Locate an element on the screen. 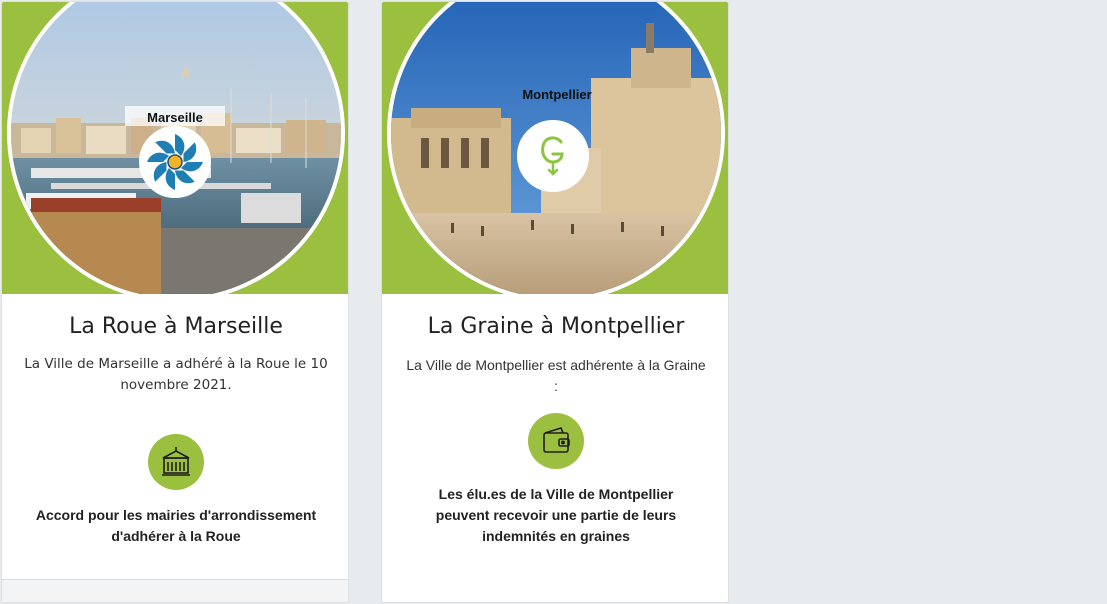 The image size is (1107, 604). la-graine-logo-icon is located at coordinates (553, 156).